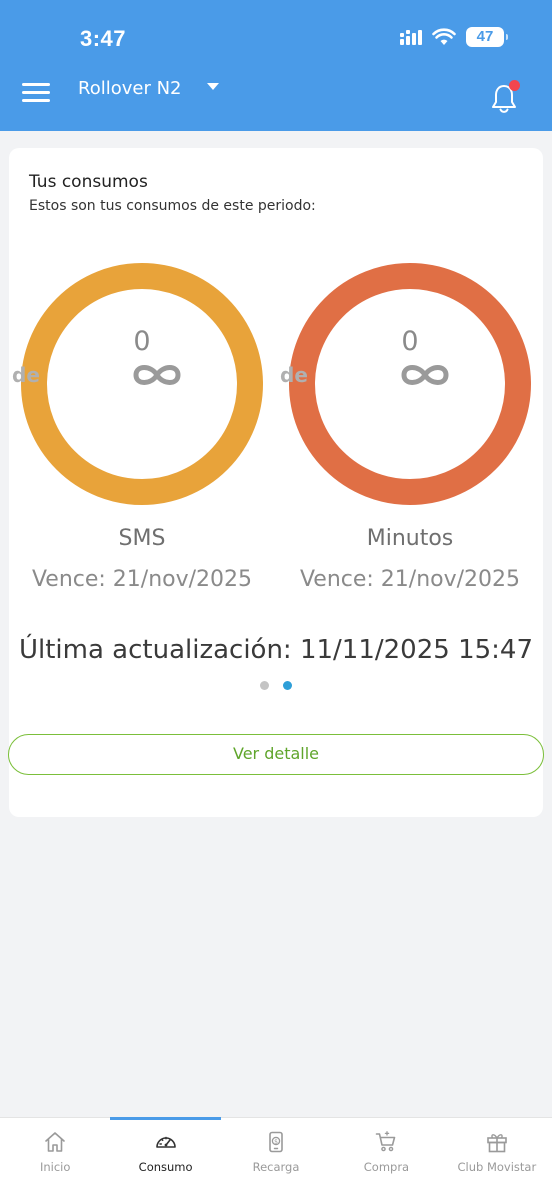  Describe the element at coordinates (166, 1158) in the screenshot. I see `nav-item-consumo: Consumo` at that location.